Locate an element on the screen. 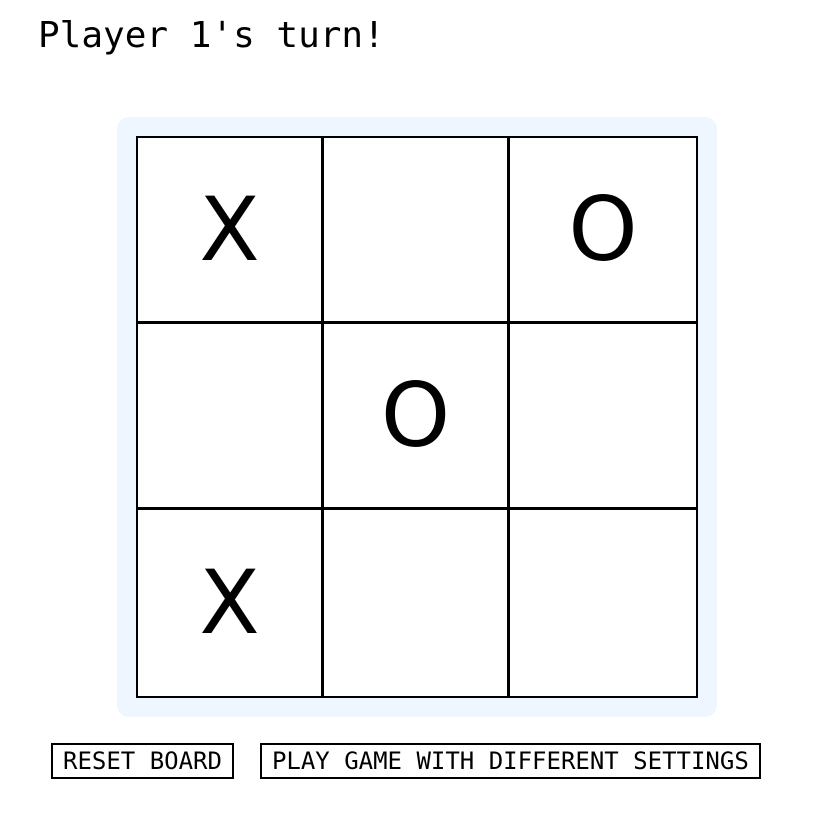 This screenshot has width=817, height=817. board-cell-7: X is located at coordinates (231, 603).